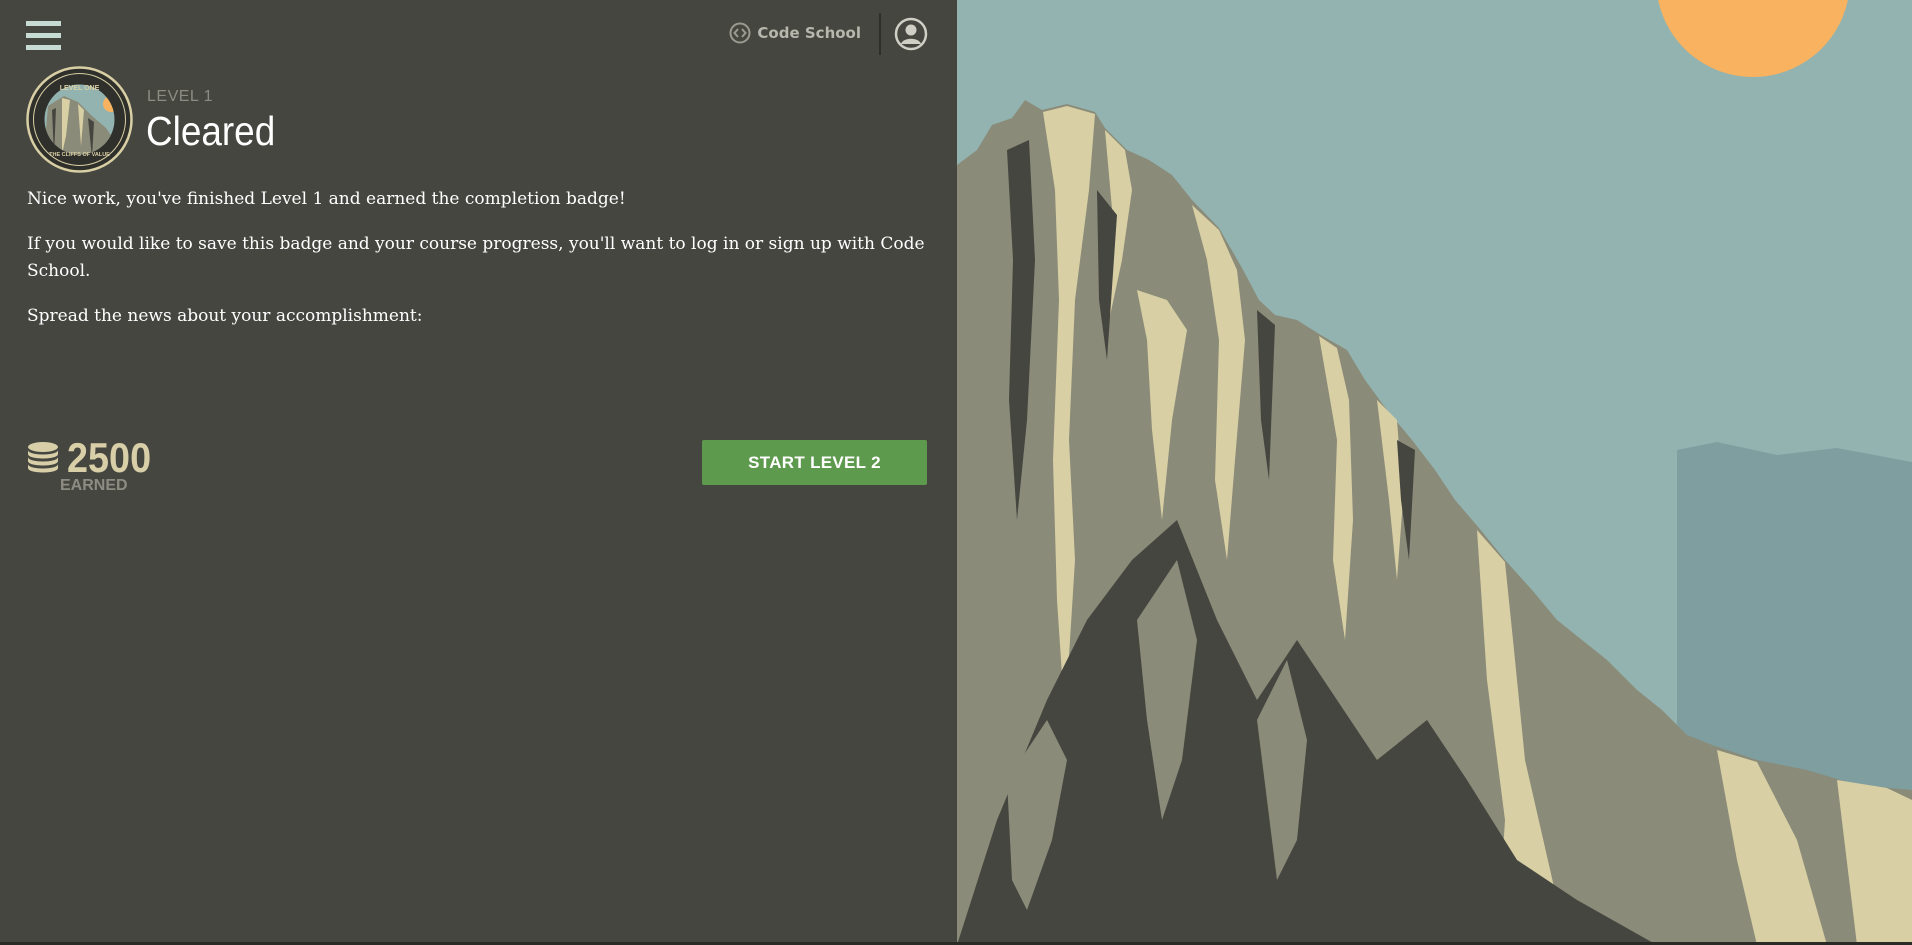 The image size is (1912, 945). Describe the element at coordinates (740, 33) in the screenshot. I see `code-brackets-icon` at that location.